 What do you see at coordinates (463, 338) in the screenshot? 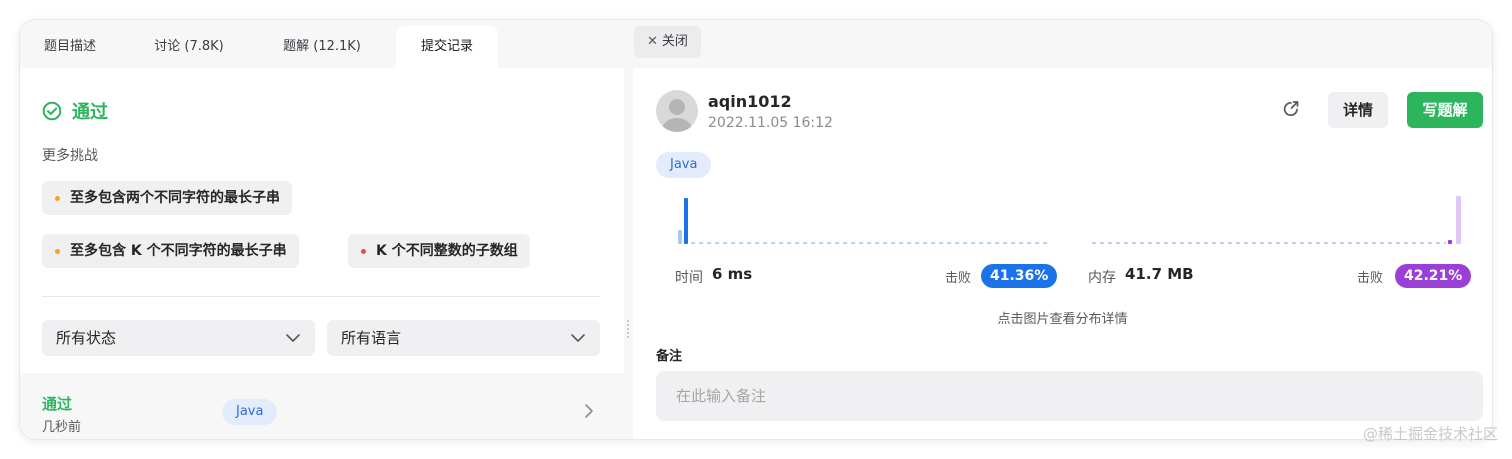
I see `language-filter-select: 所有语言` at bounding box center [463, 338].